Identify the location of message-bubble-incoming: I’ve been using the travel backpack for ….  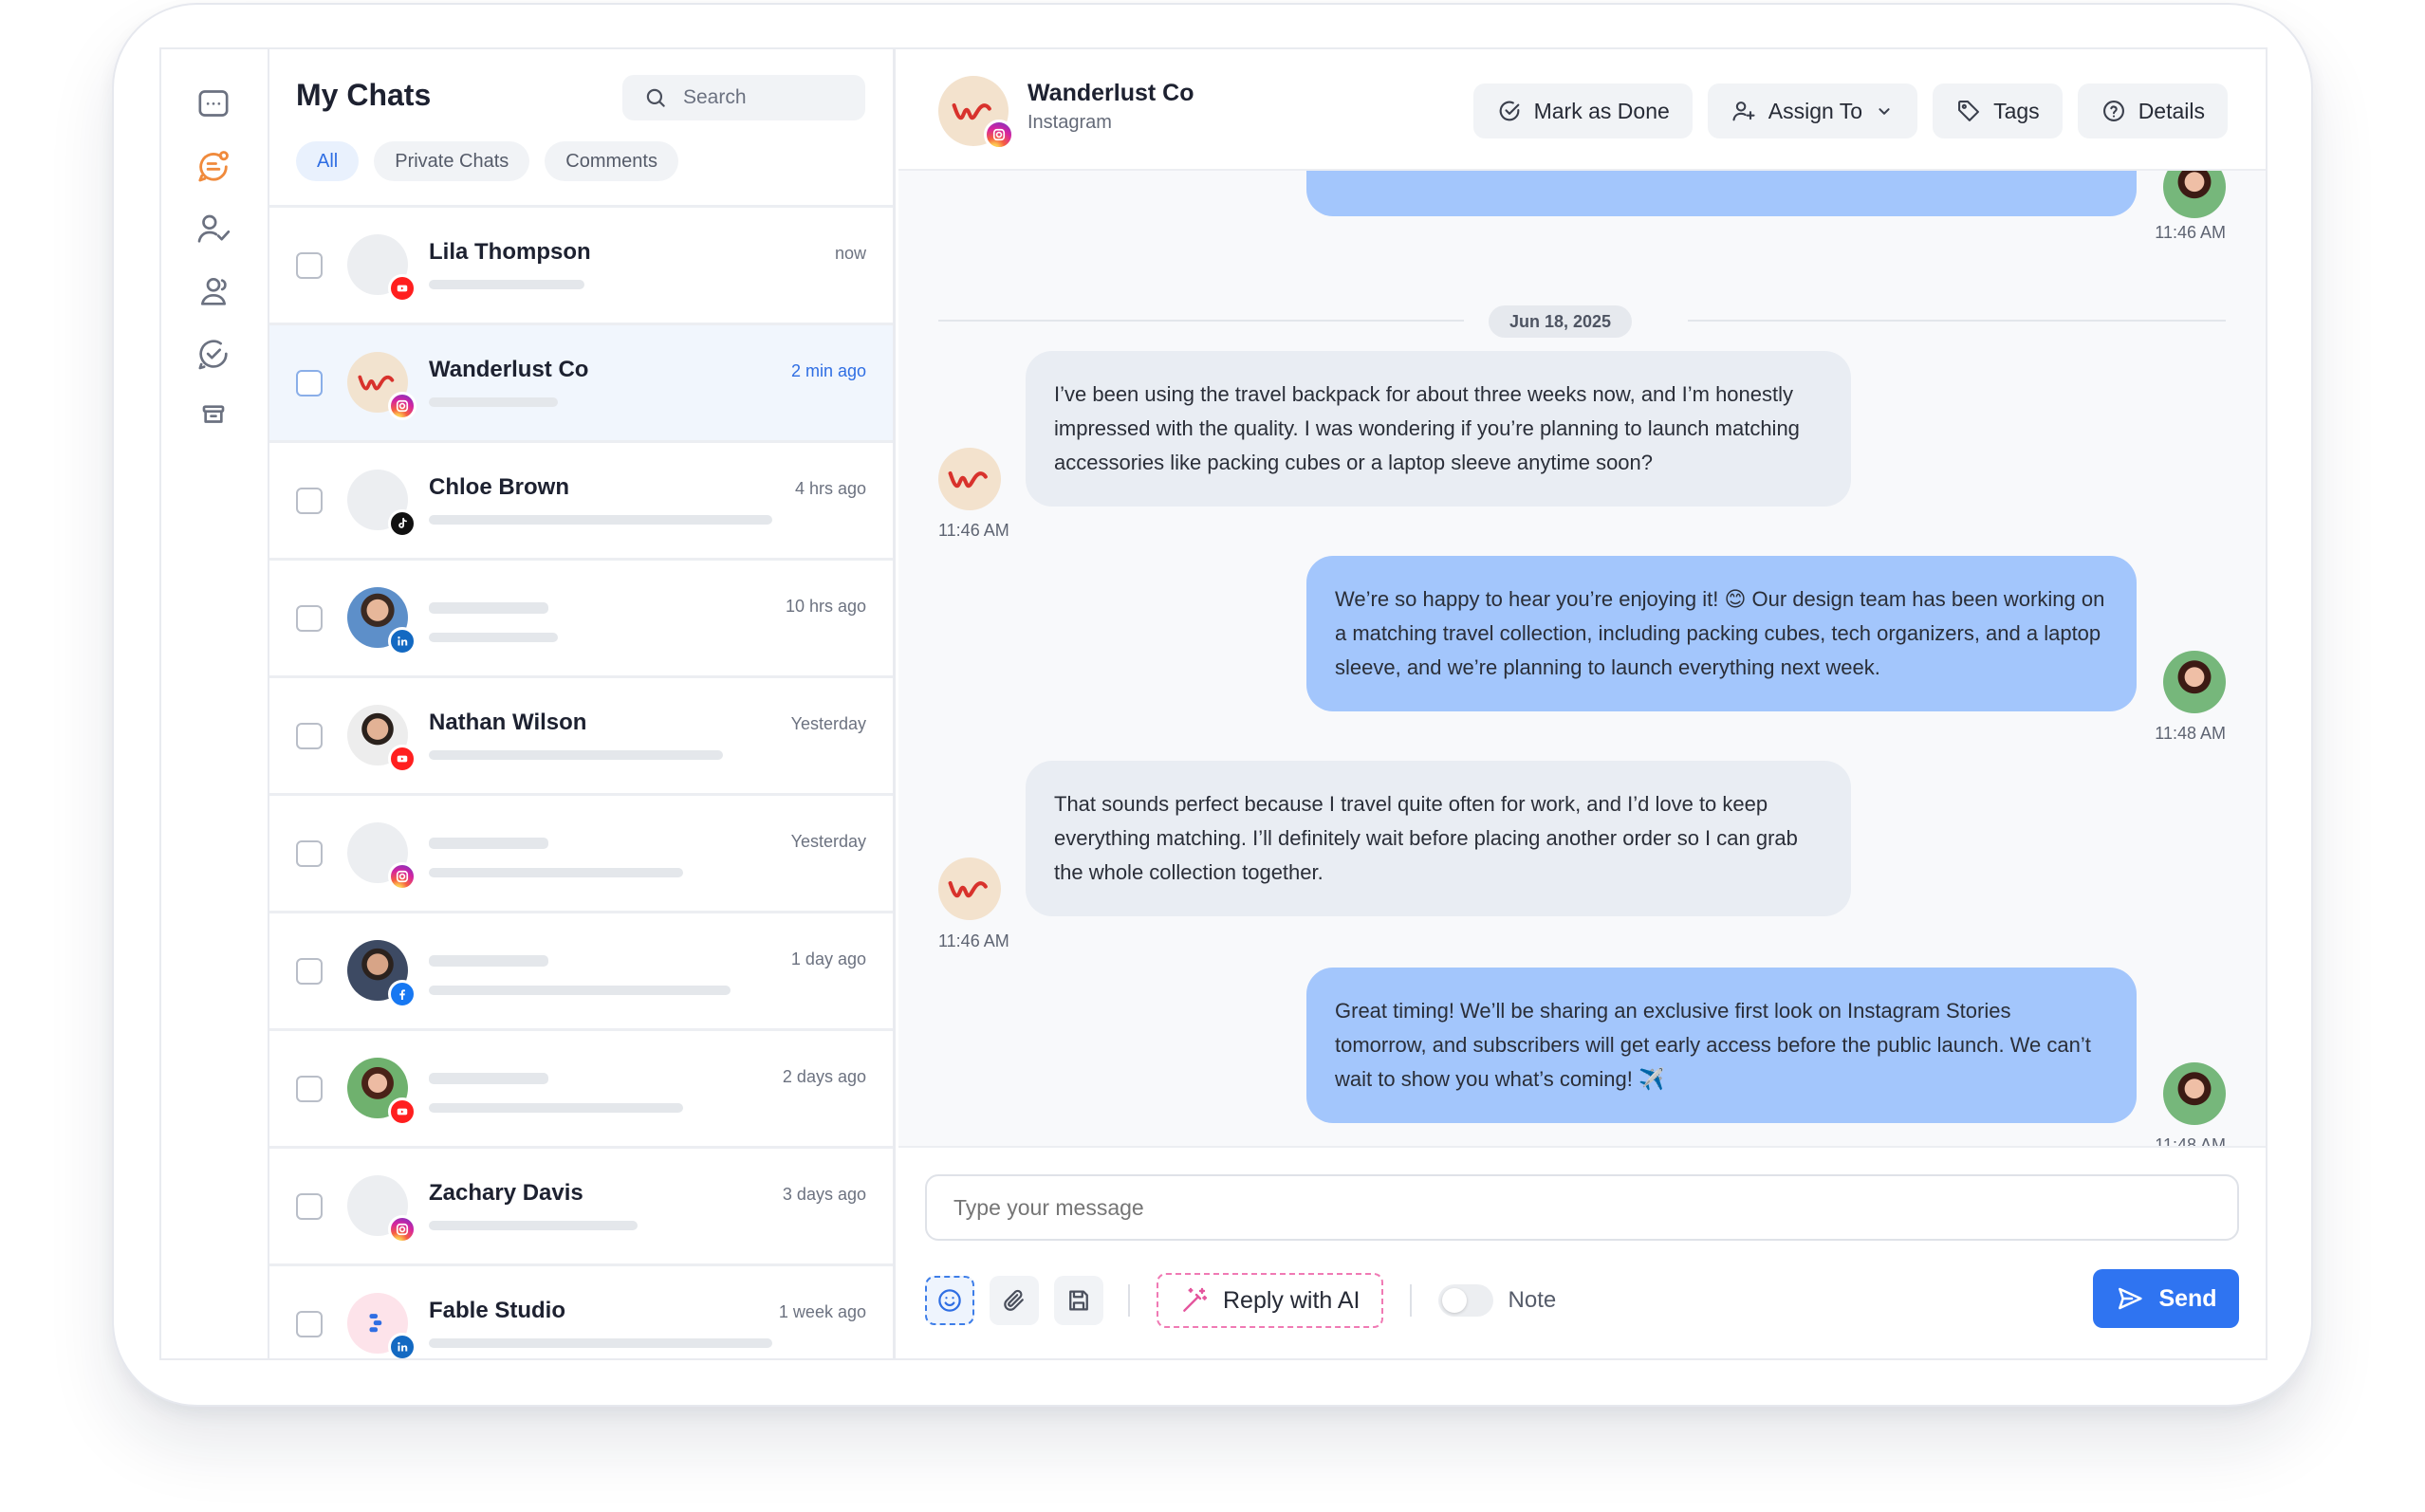
(1438, 429).